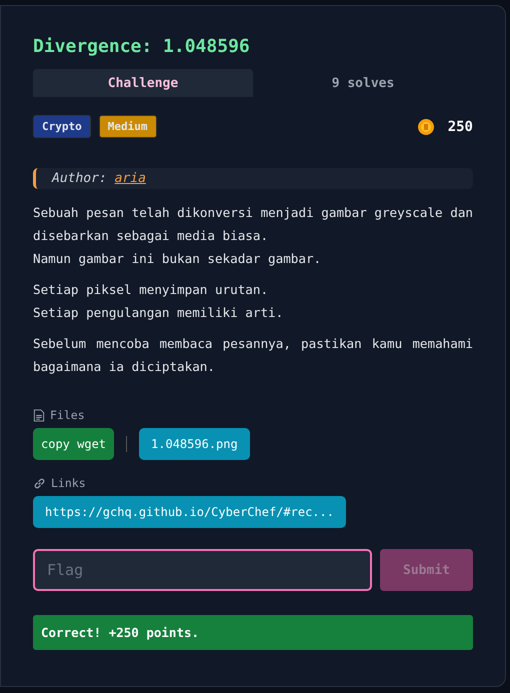 The height and width of the screenshot is (693, 510). Describe the element at coordinates (73, 444) in the screenshot. I see `copy-wget-button: copy wget` at that location.